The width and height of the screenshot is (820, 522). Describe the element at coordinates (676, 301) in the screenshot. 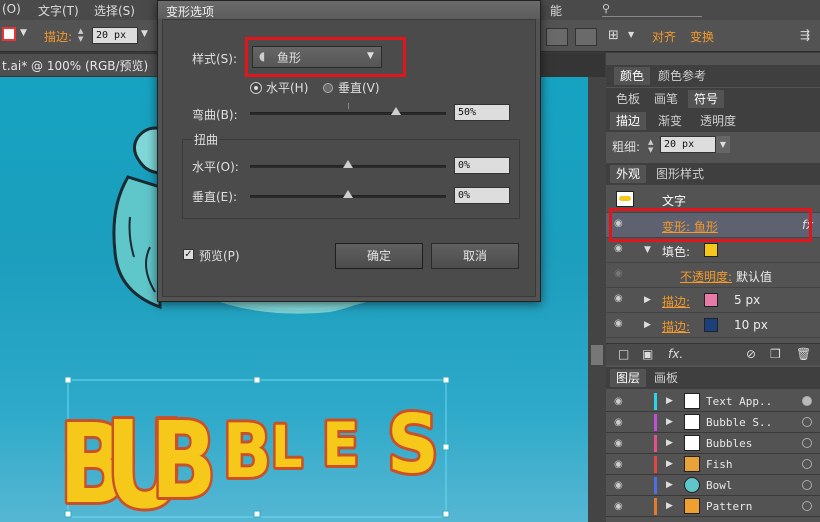

I see `stroke1-link: 描边:` at that location.